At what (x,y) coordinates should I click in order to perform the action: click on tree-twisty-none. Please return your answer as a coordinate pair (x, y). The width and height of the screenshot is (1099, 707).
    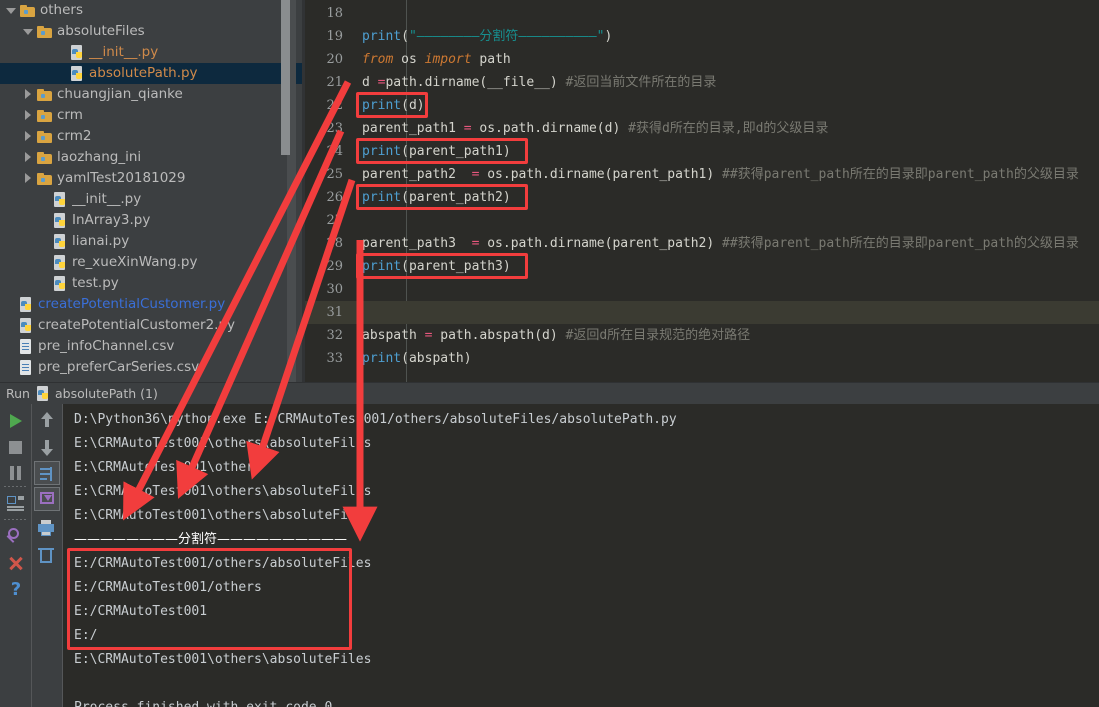
    Looking at the image, I should click on (45, 283).